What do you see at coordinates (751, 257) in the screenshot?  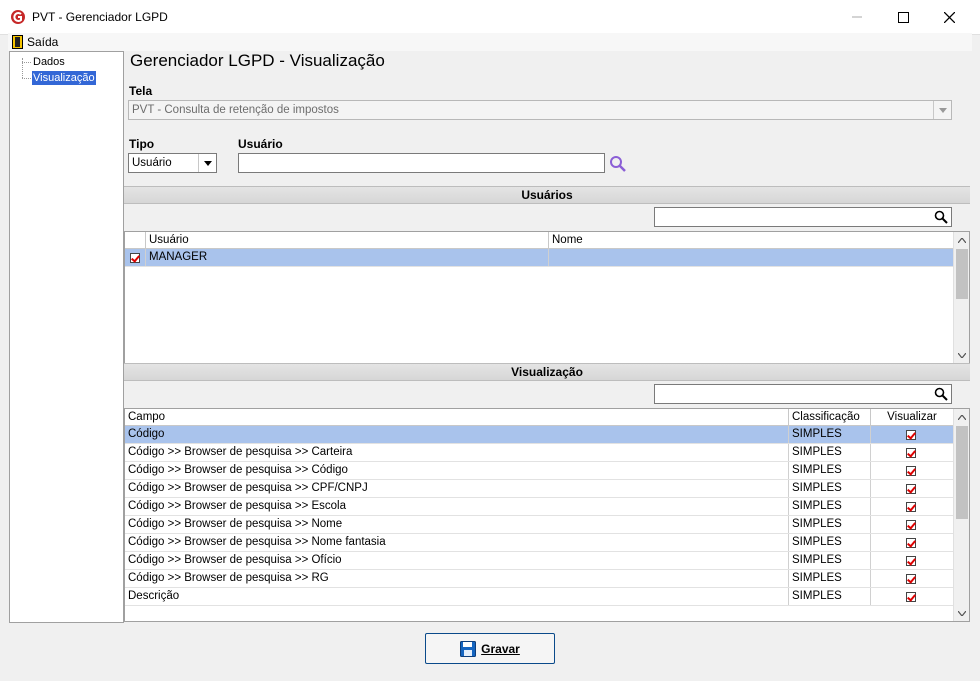 I see `users-cell-nome` at bounding box center [751, 257].